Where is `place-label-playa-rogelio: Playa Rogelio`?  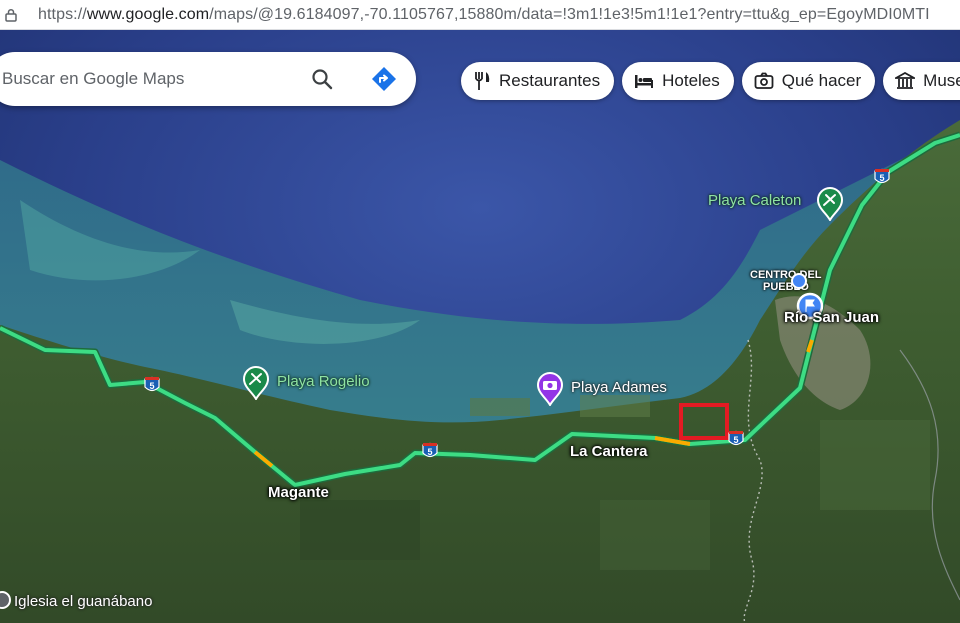
place-label-playa-rogelio: Playa Rogelio is located at coordinates (323, 381).